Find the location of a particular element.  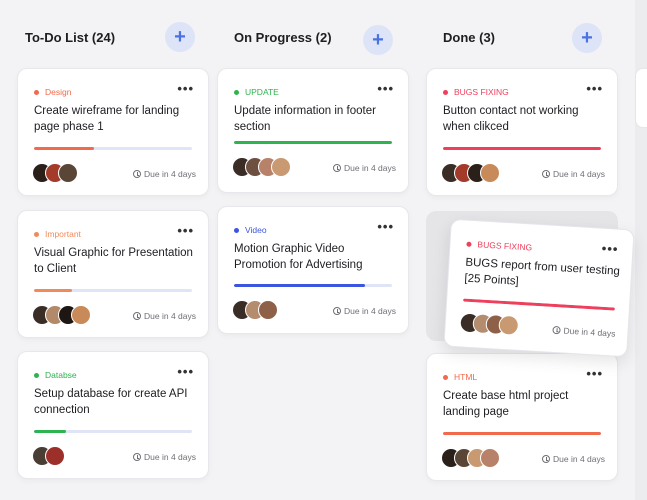

column-header: Done (3) + is located at coordinates (522, 38).